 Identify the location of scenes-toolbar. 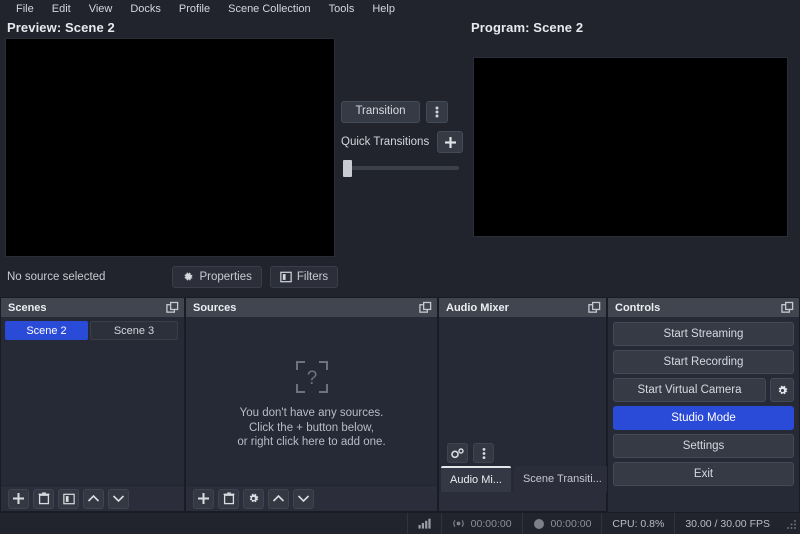
(92, 498).